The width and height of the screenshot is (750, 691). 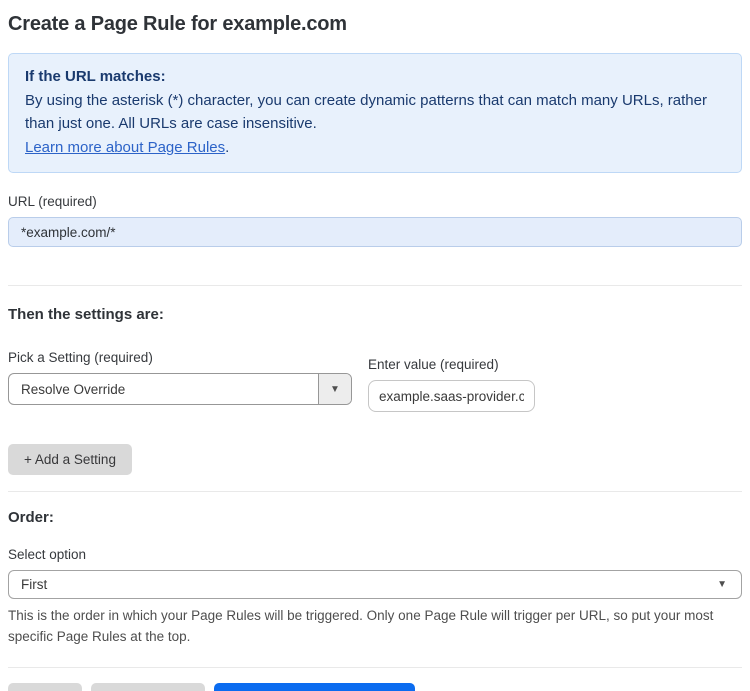 I want to click on cancel-button: Cancel, so click(x=45, y=687).